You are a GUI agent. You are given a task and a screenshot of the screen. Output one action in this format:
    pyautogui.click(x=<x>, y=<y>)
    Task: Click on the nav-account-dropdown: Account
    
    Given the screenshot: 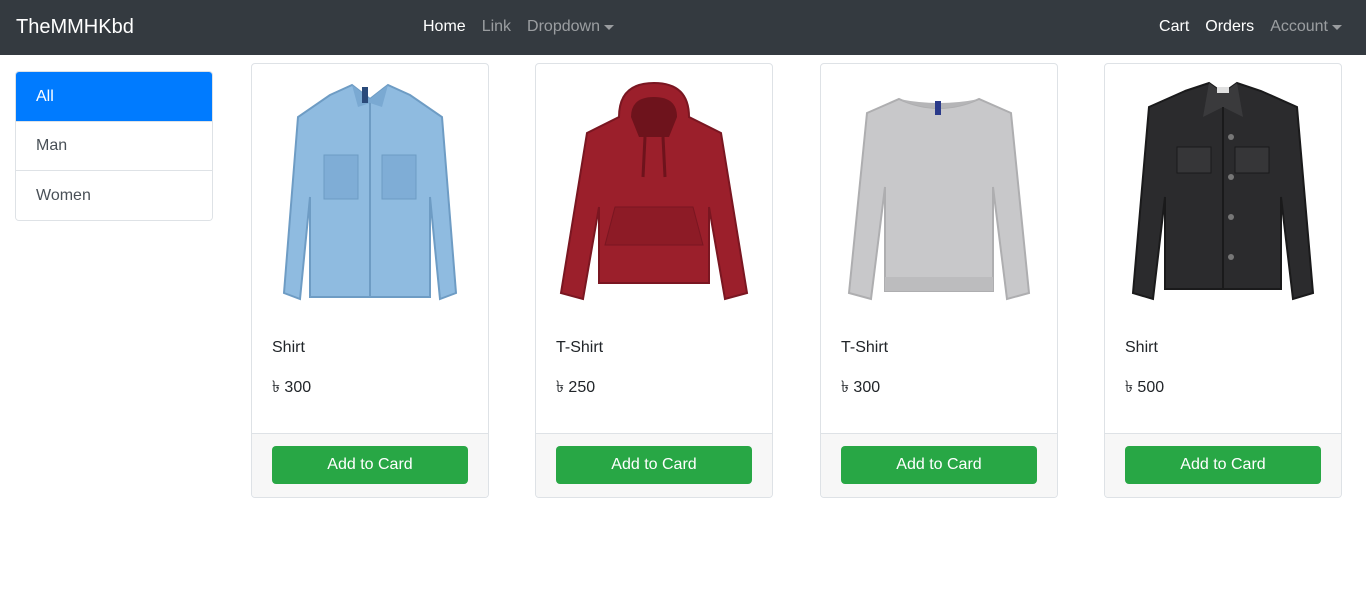 What is the action you would take?
    pyautogui.click(x=1306, y=27)
    